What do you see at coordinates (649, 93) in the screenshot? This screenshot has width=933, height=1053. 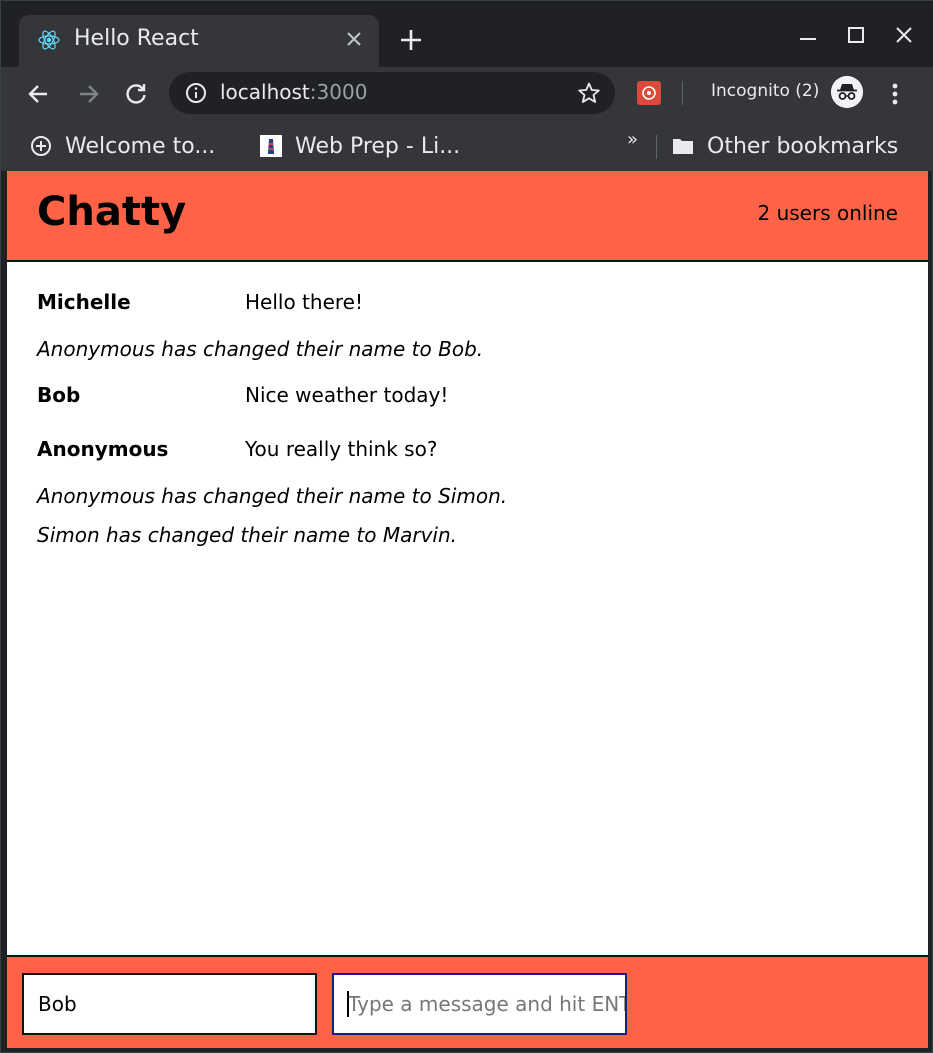 I see `extension-icon` at bounding box center [649, 93].